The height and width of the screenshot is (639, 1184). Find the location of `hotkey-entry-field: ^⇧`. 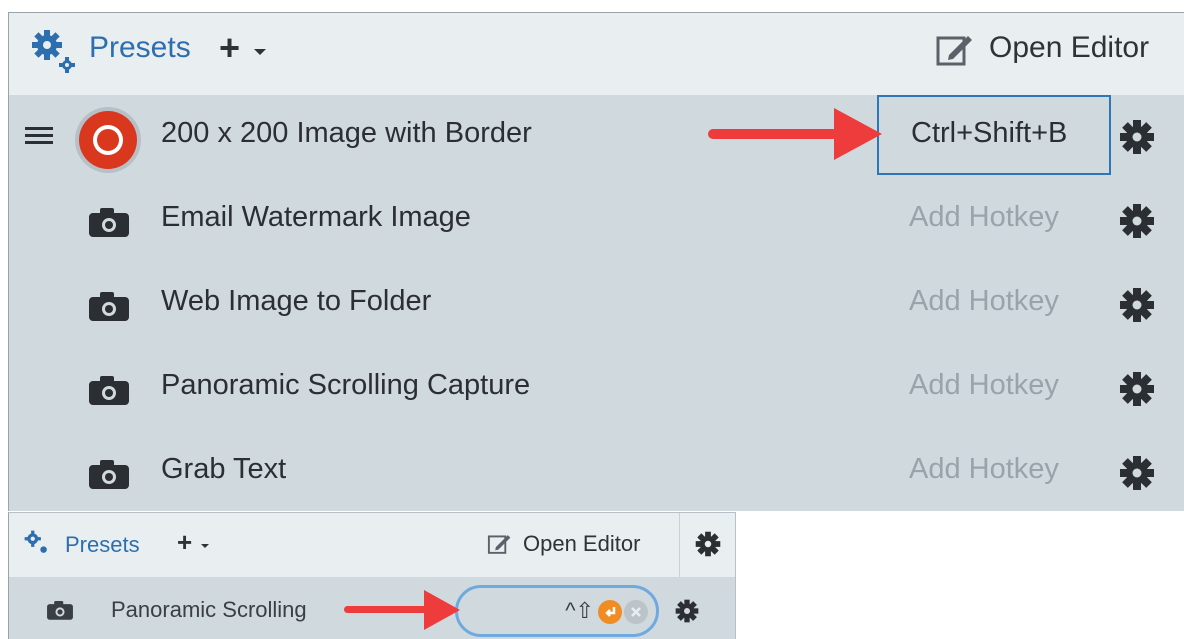

hotkey-entry-field: ^⇧ is located at coordinates (557, 611).